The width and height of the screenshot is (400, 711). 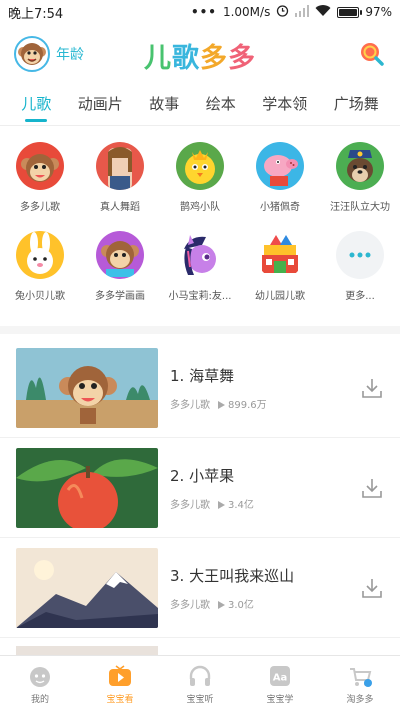 I want to click on nav-mine: 我的, so click(x=40, y=683).